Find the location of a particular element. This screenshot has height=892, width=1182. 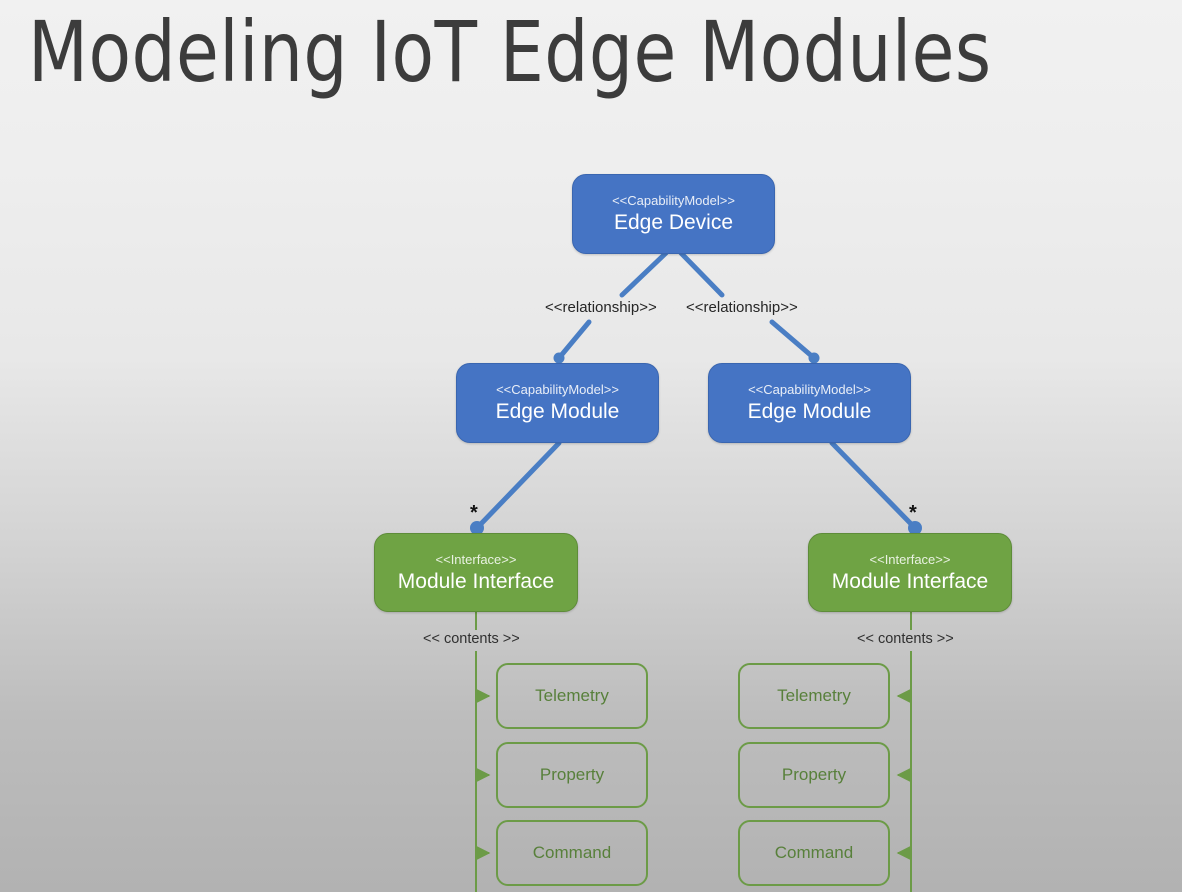

node-edge-module-left: <<CapabilityModel>> Edge Module is located at coordinates (557, 403).